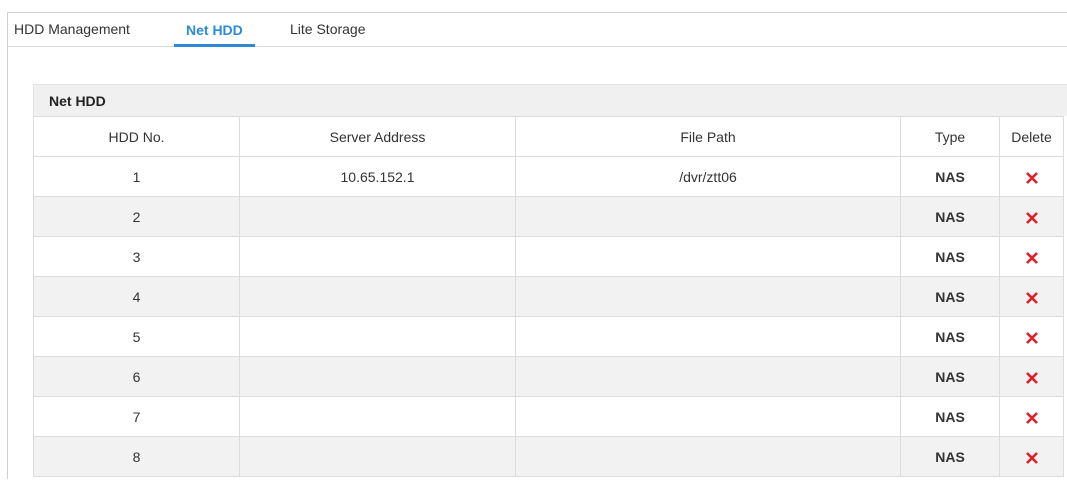 The image size is (1067, 480). What do you see at coordinates (328, 29) in the screenshot?
I see `tab-lite-storage: Lite Storage` at bounding box center [328, 29].